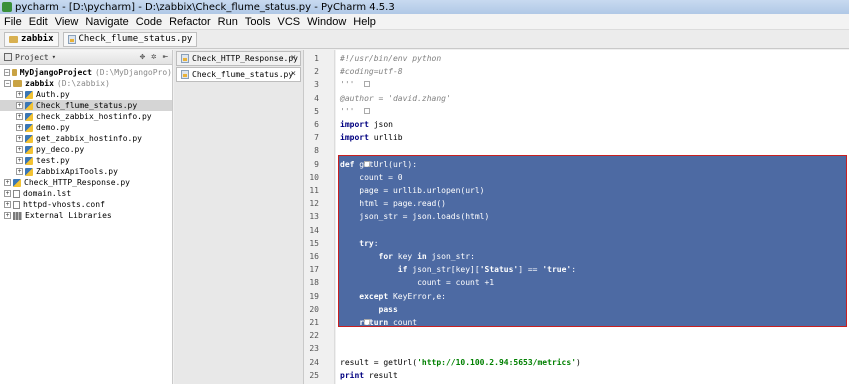  Describe the element at coordinates (68, 215) in the screenshot. I see `tree-item-label: External Libraries` at that location.